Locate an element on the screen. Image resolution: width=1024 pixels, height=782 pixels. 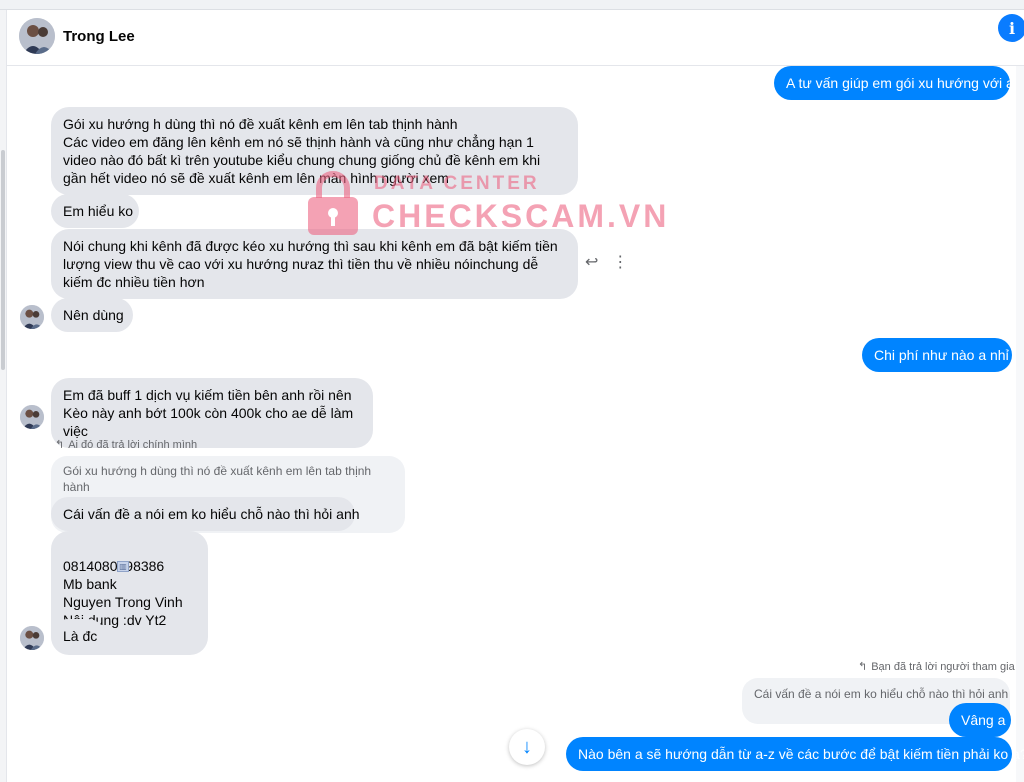
chat-header: Trong Lee is located at coordinates (515, 38).